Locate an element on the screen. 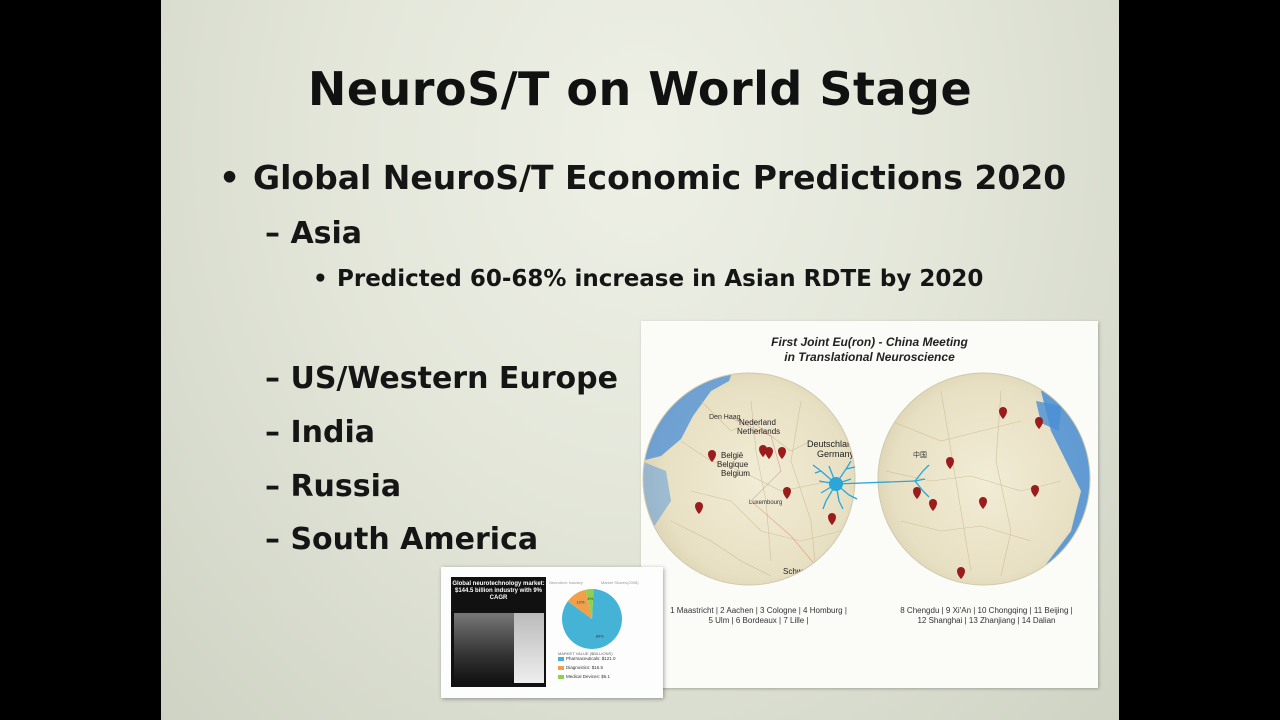 The width and height of the screenshot is (1280, 720). region-label: US/Western Europe is located at coordinates (454, 378).